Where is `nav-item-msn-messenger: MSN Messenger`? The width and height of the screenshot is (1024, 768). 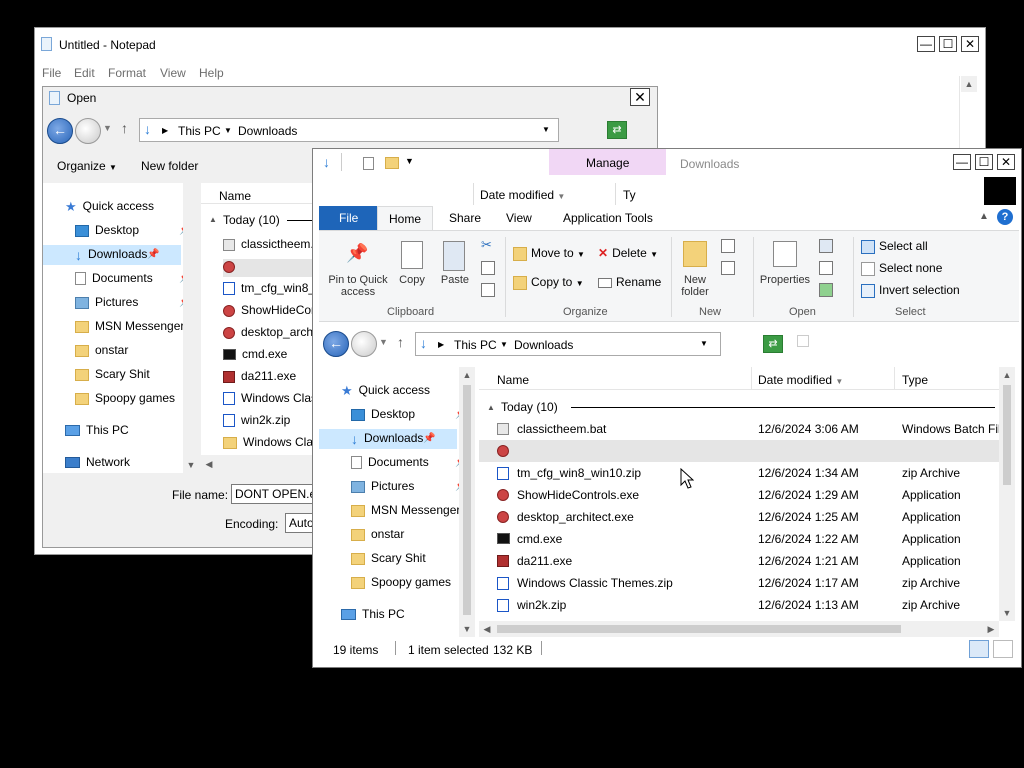
nav-item-msn-messenger: MSN Messenger is located at coordinates (129, 326).